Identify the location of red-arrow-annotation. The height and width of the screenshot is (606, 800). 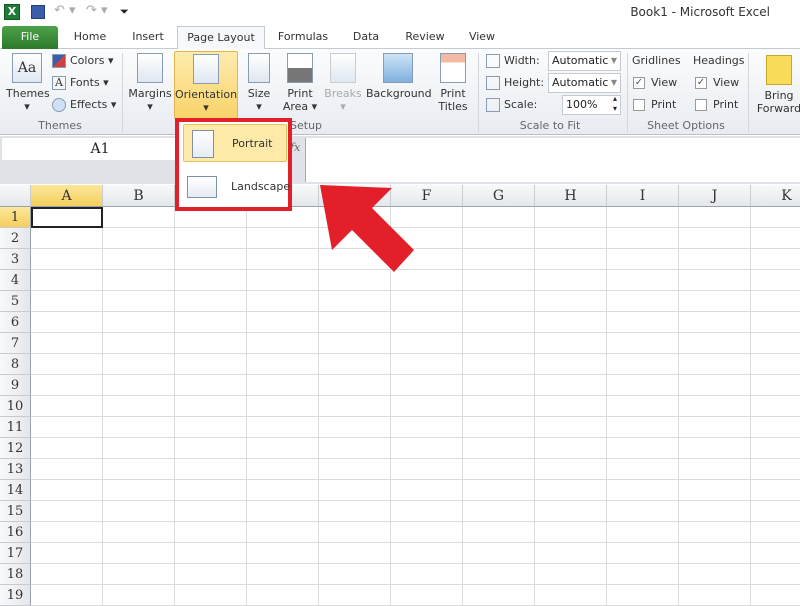
(367, 228).